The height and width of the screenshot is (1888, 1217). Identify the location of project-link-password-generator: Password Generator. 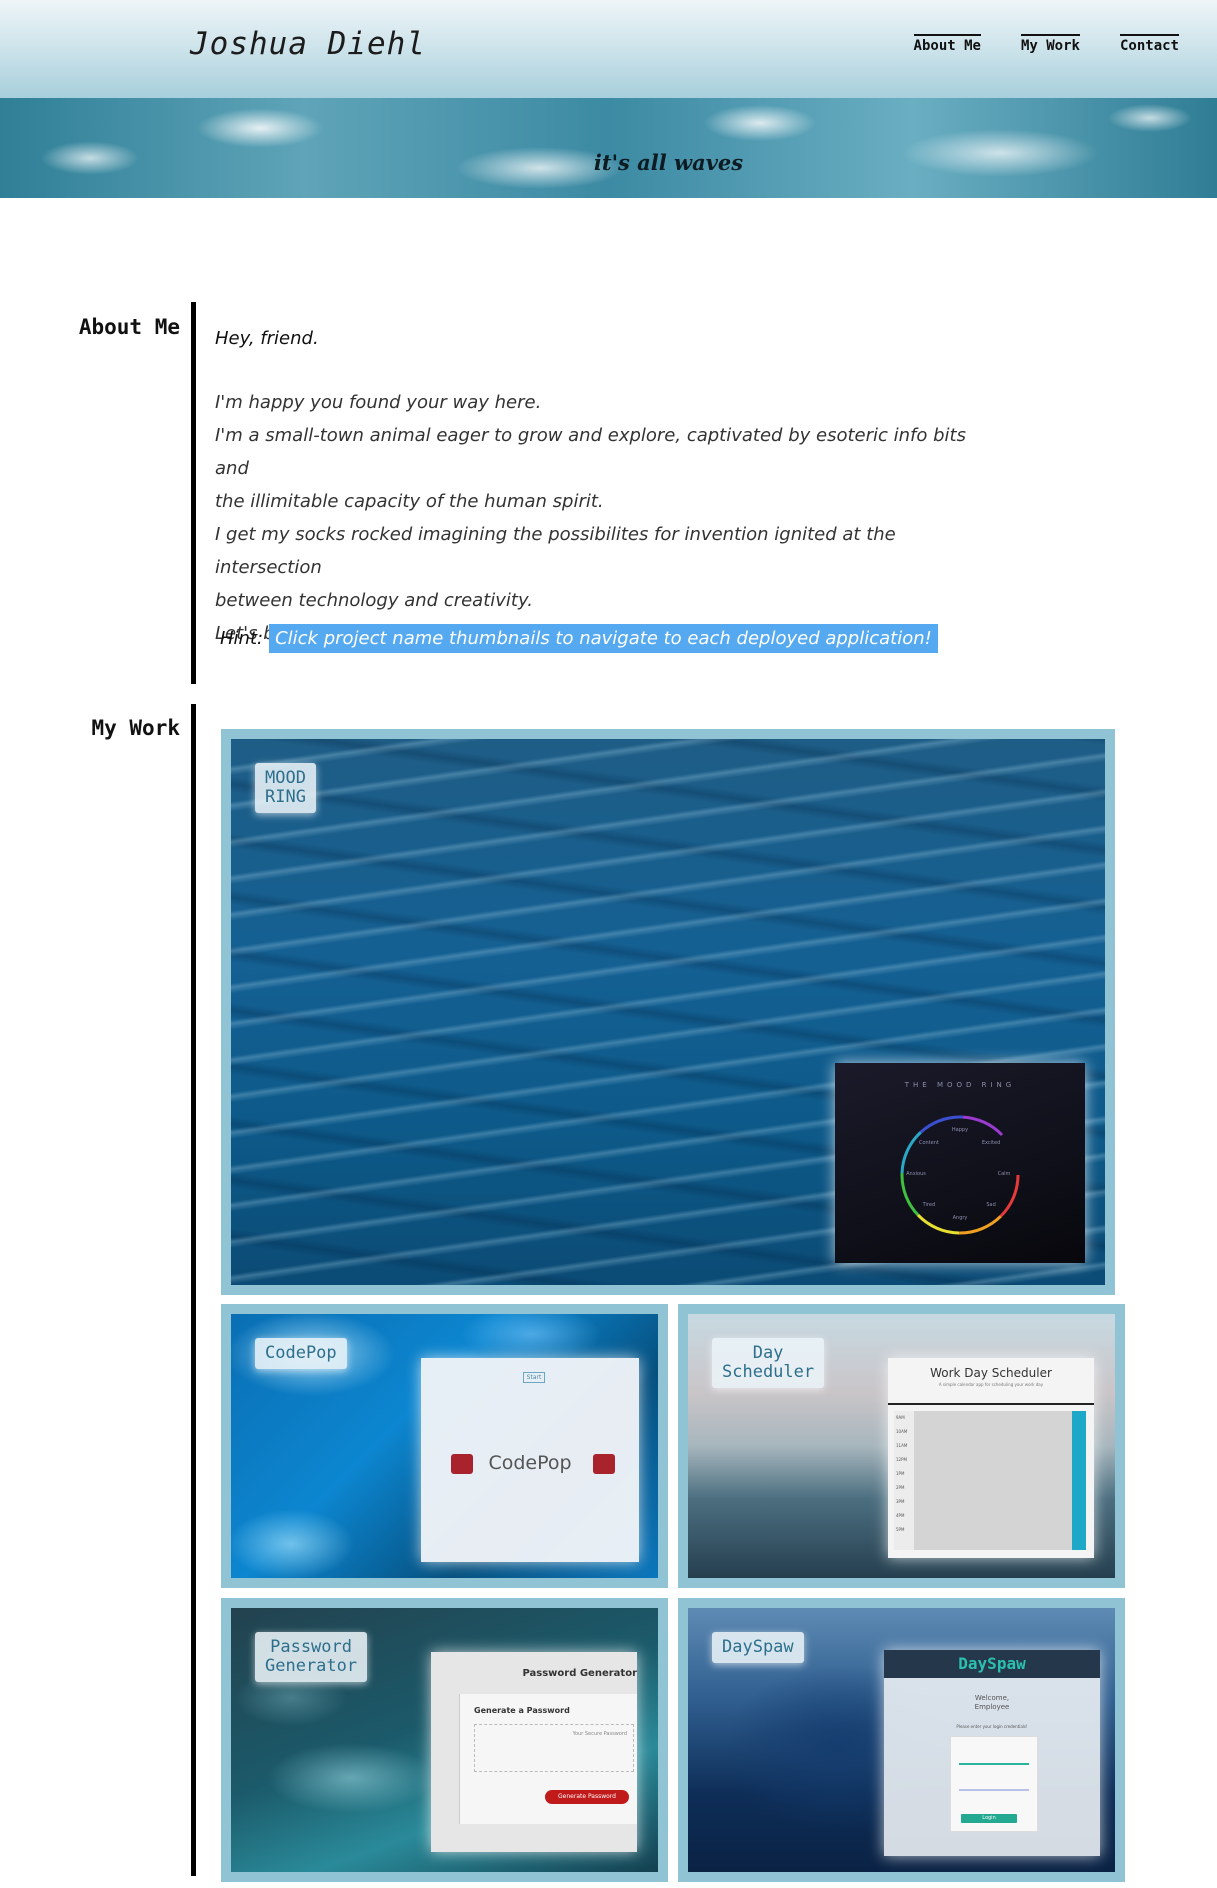
(311, 1657).